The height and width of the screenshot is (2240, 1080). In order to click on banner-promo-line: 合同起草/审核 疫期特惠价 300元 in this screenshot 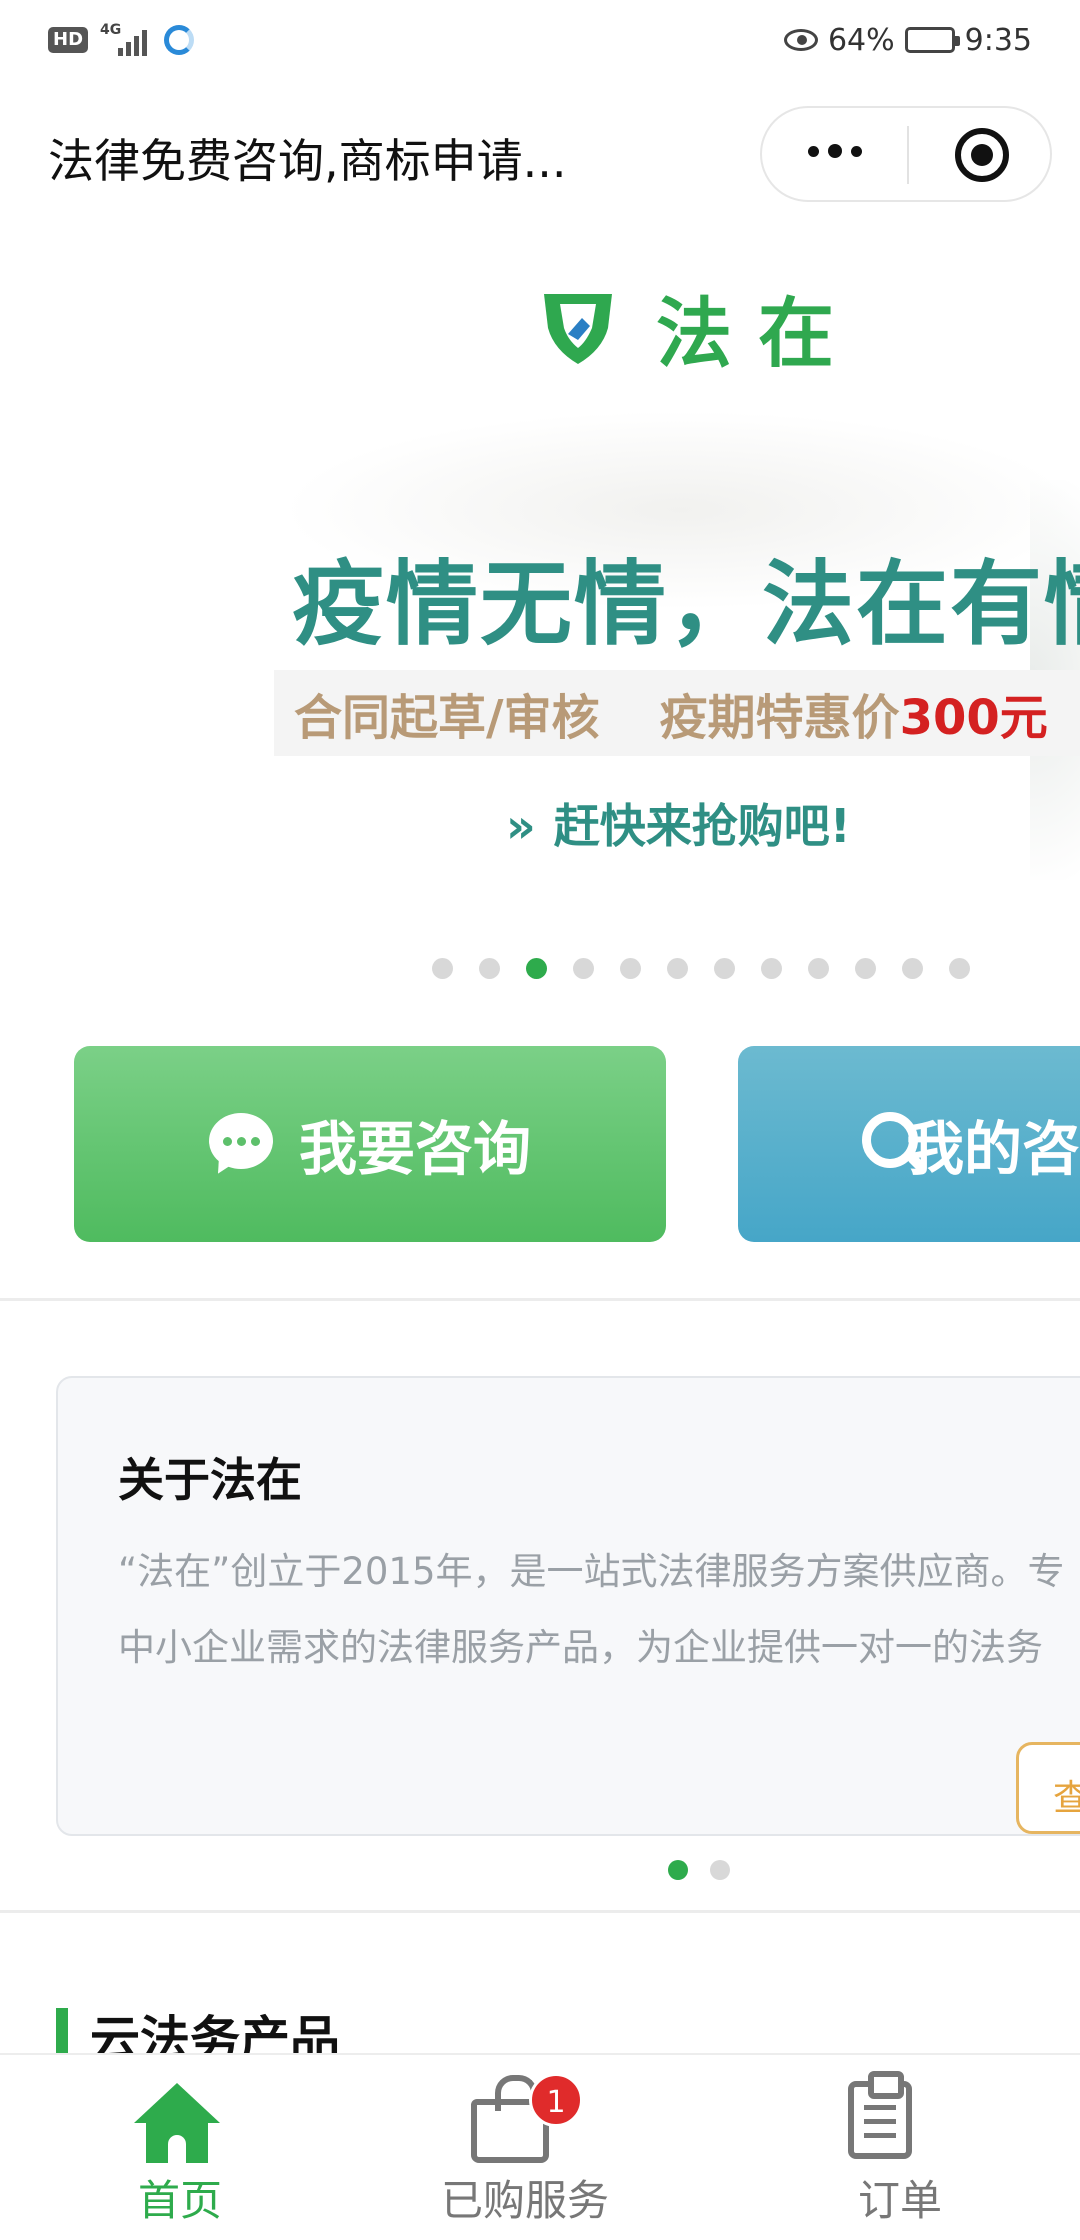, I will do `click(677, 713)`.